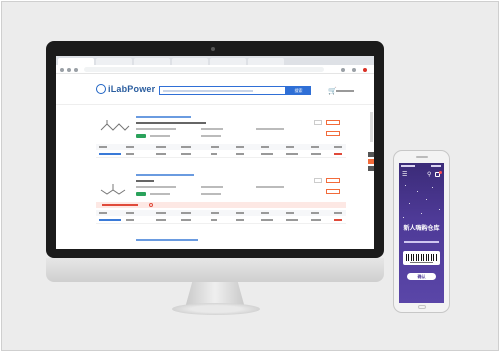 The image size is (500, 352). What do you see at coordinates (371, 127) in the screenshot?
I see `scrollbar` at bounding box center [371, 127].